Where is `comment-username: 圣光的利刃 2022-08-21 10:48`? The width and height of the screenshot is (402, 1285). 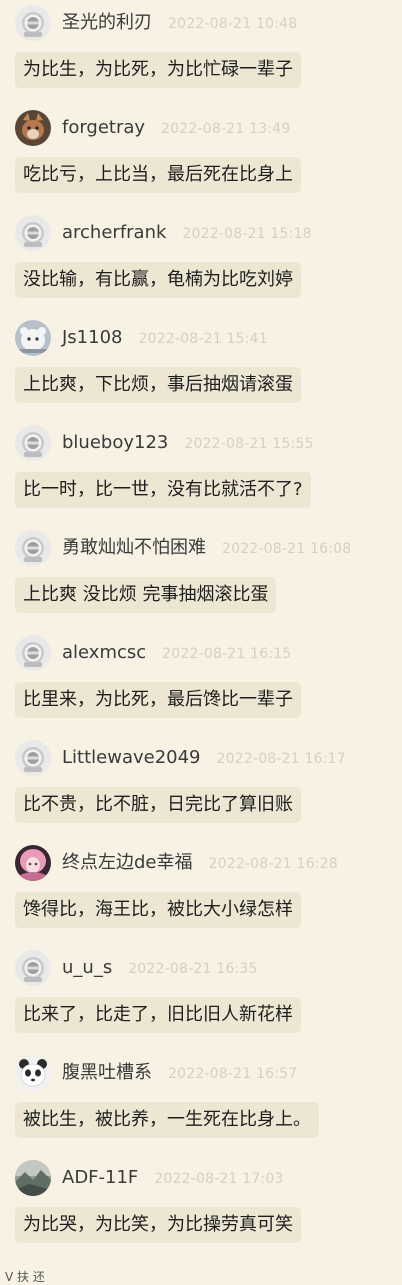
comment-username: 圣光的利刃 2022-08-21 10:48 is located at coordinates (179, 23).